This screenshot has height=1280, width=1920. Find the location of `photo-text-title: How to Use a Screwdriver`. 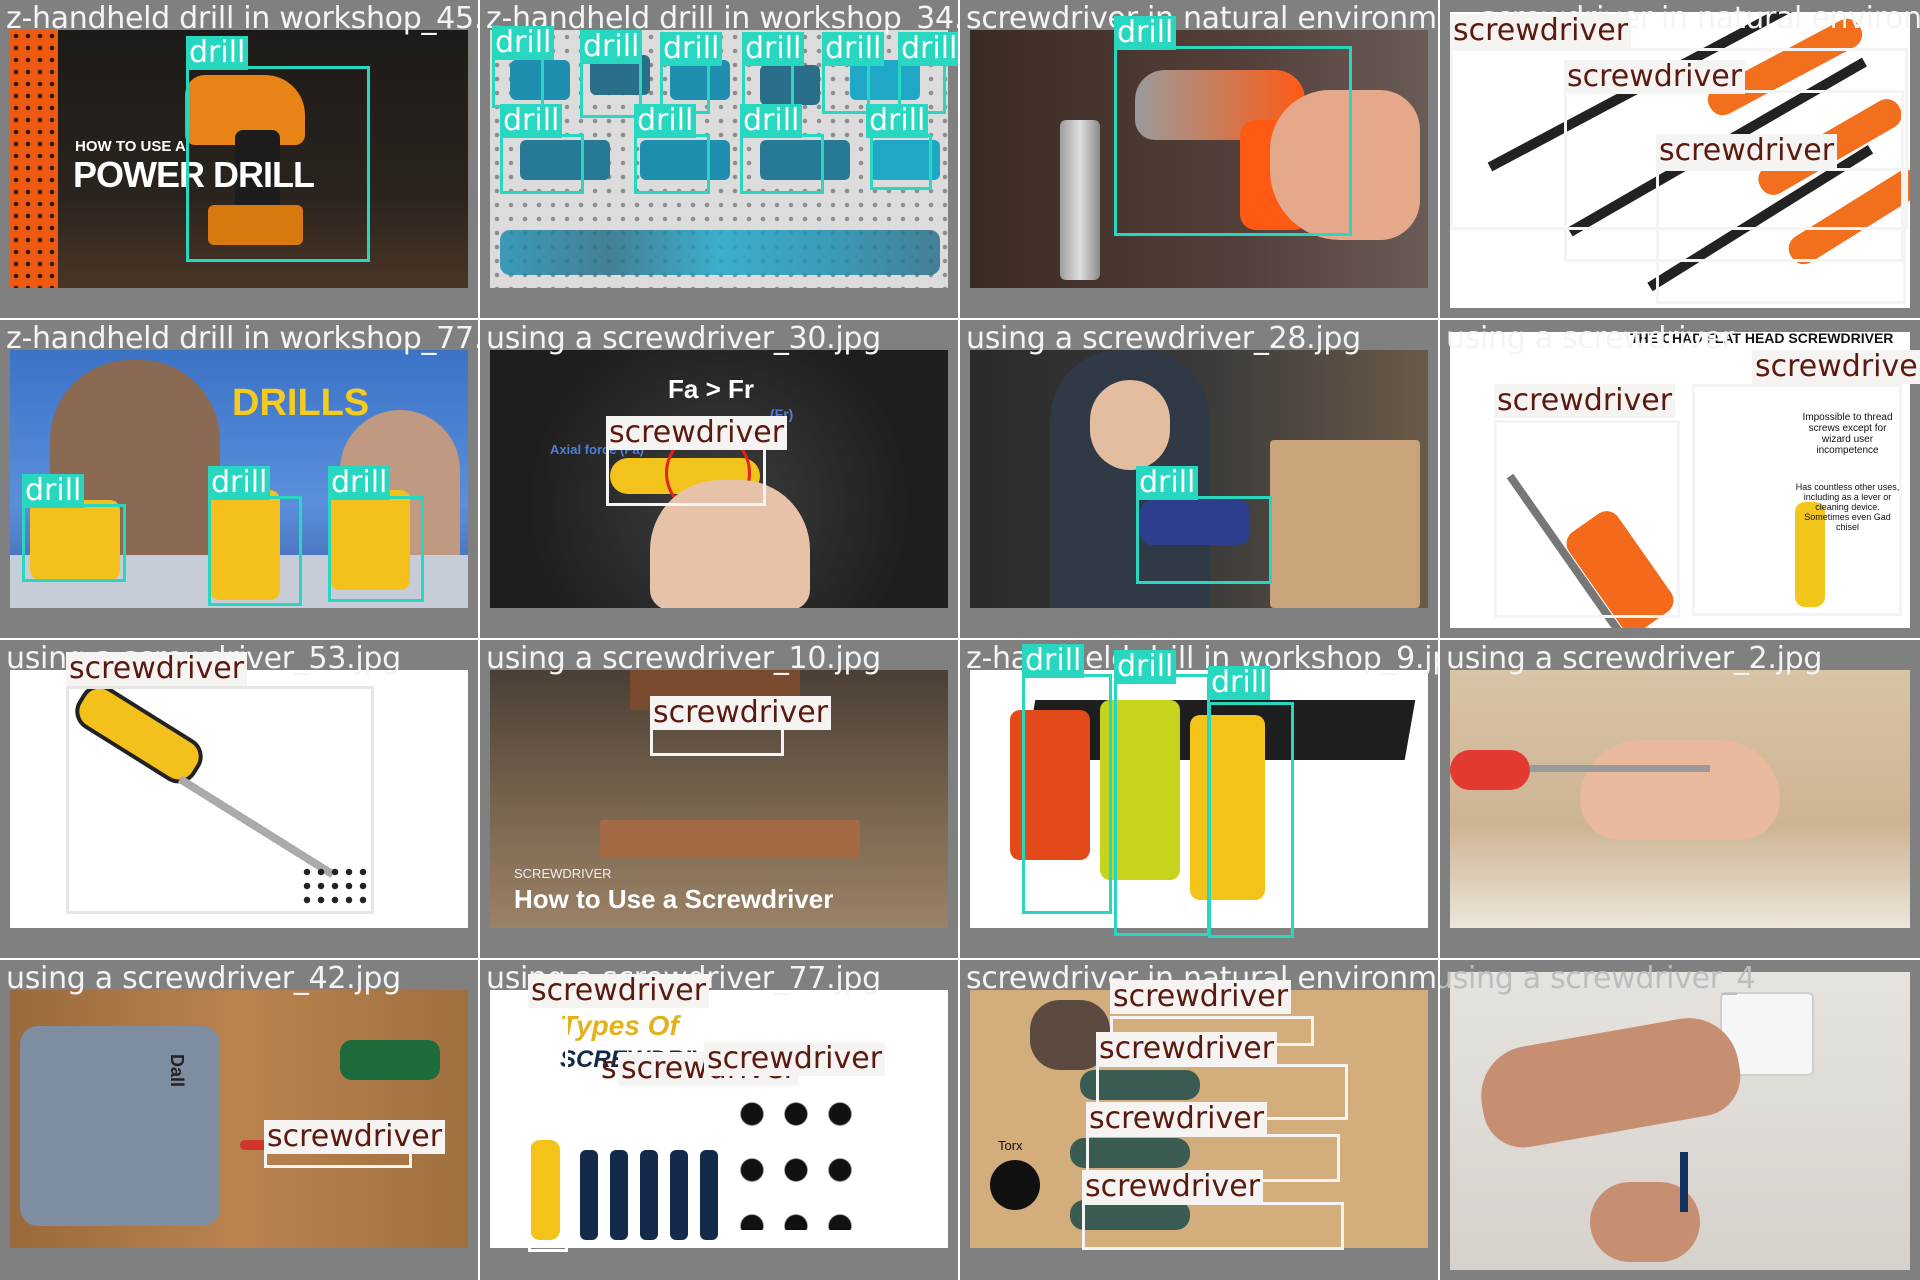

photo-text-title: How to Use a Screwdriver is located at coordinates (674, 899).